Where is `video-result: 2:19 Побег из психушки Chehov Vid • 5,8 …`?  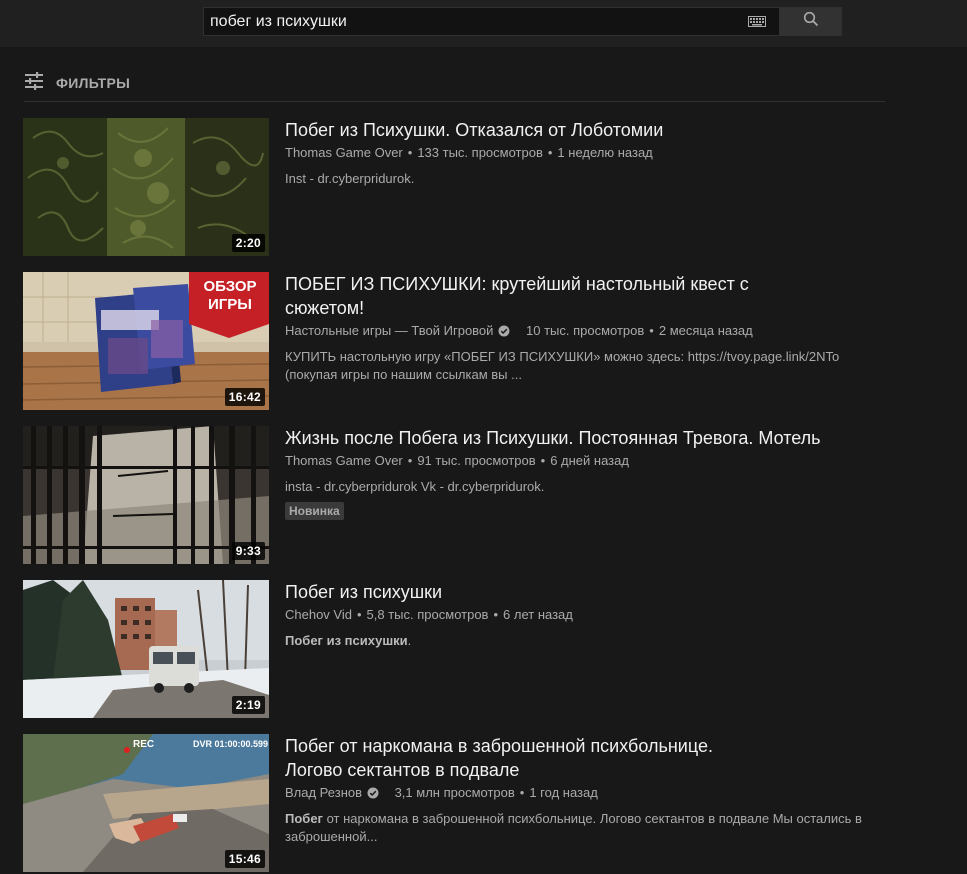 video-result: 2:19 Побег из психушки Chehov Vid • 5,8 … is located at coordinates (448, 649).